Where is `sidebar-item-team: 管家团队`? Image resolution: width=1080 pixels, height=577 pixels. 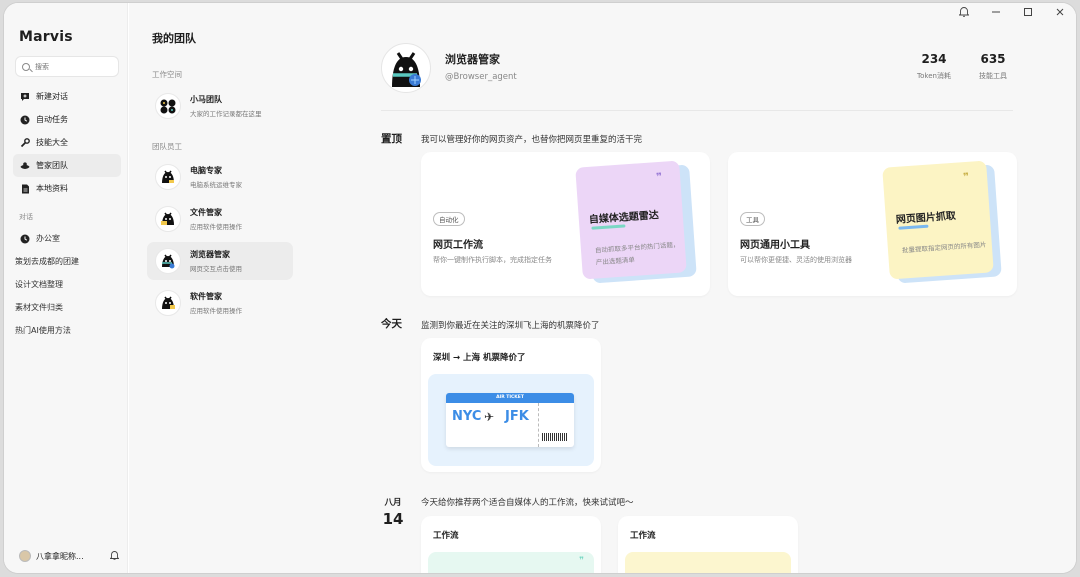 sidebar-item-team: 管家团队 is located at coordinates (67, 165).